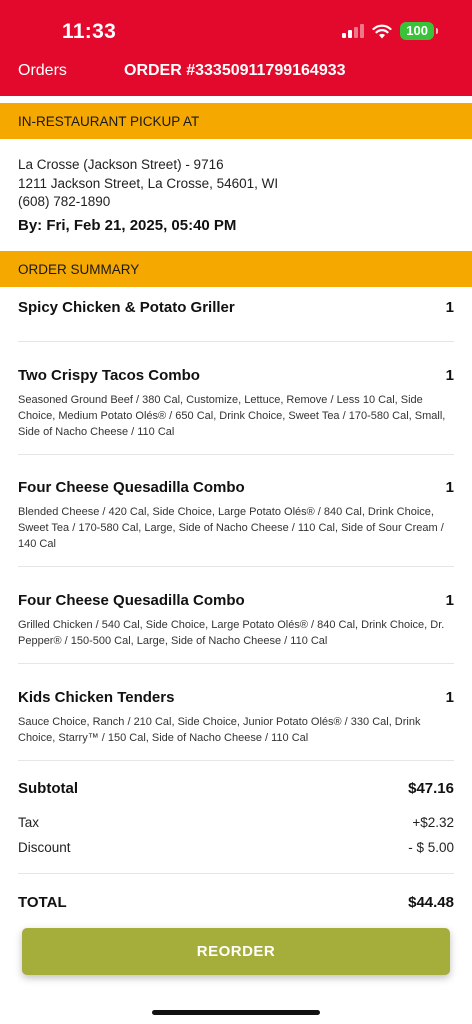  Describe the element at coordinates (236, 269) in the screenshot. I see `order-summary-header: ORDER SUMMARY` at that location.